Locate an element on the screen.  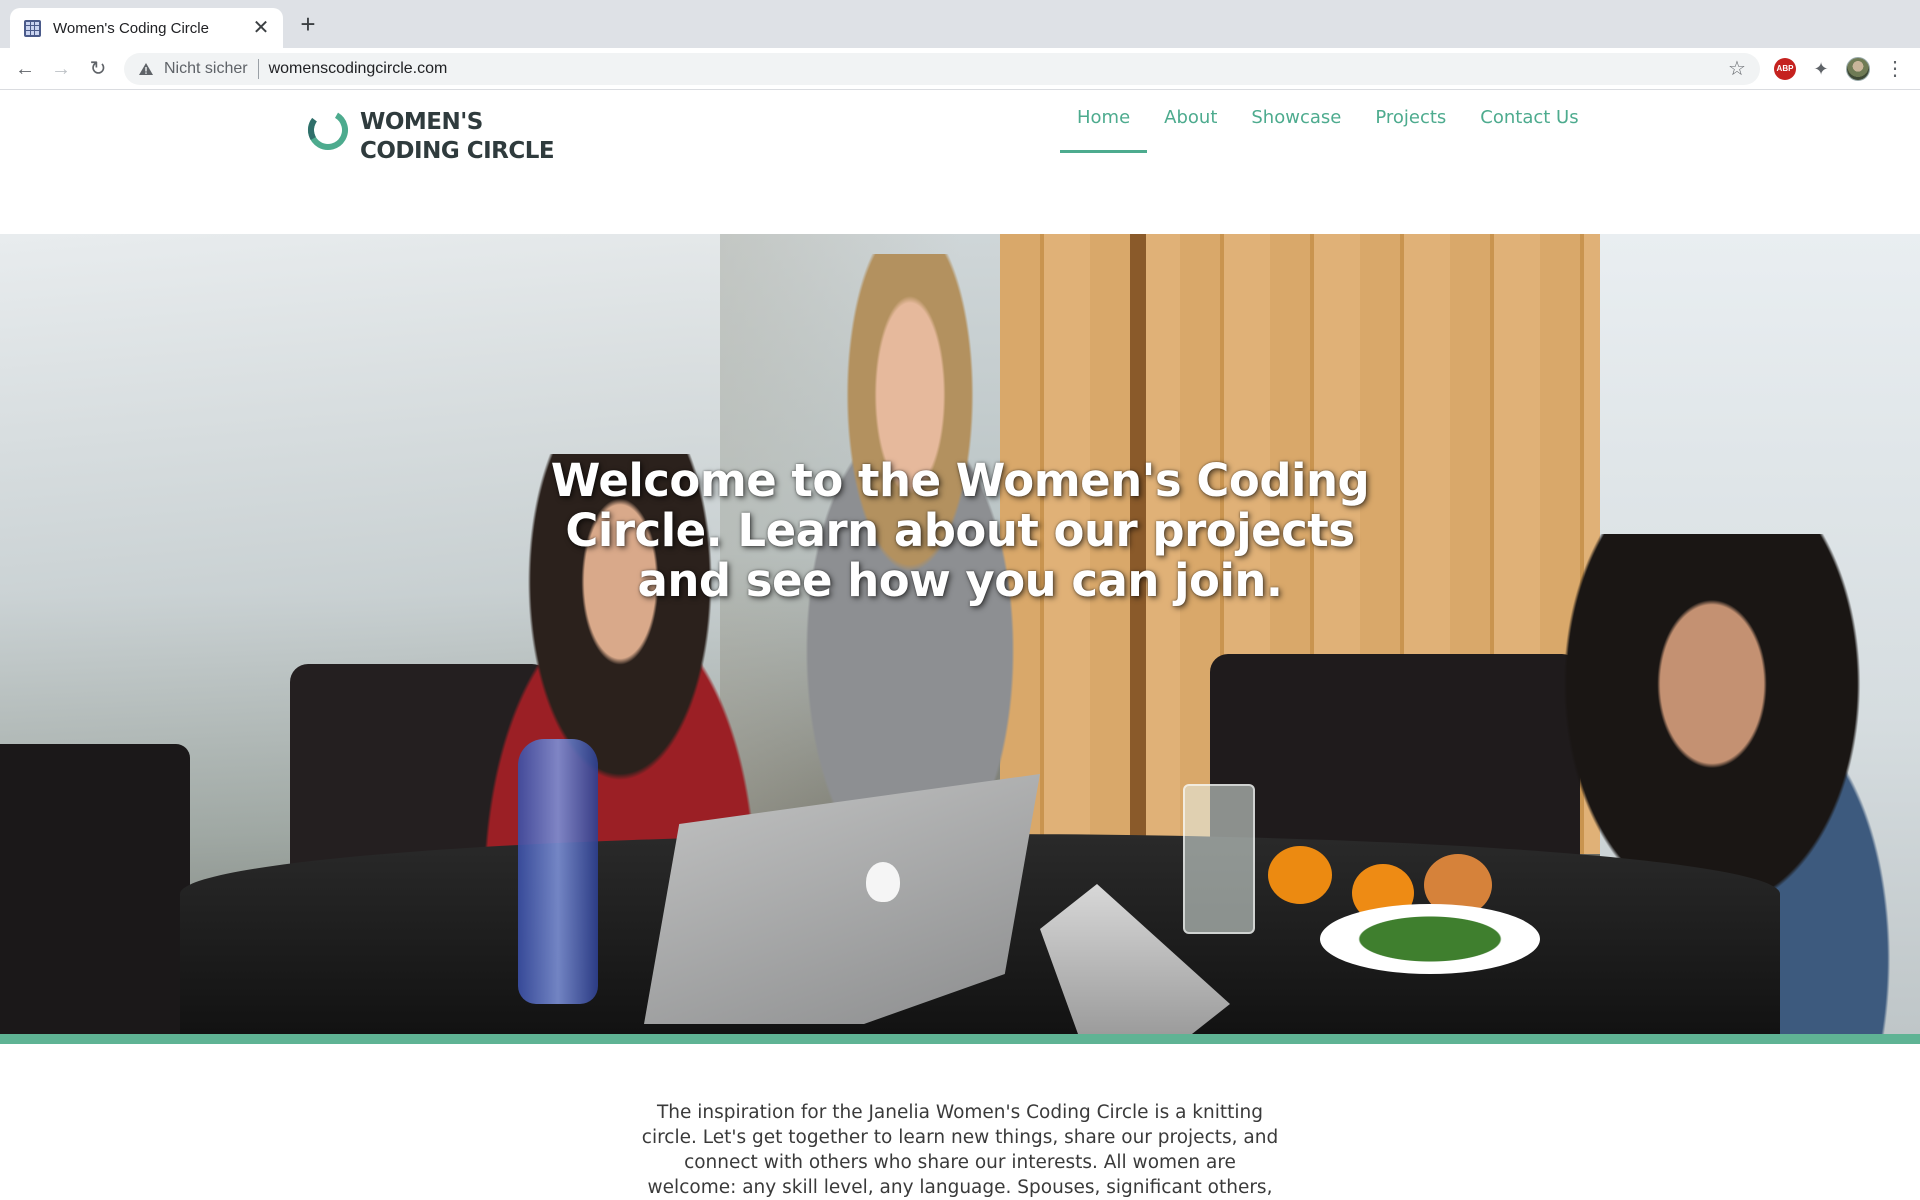
hero-photo-water-bottle is located at coordinates (558, 871).